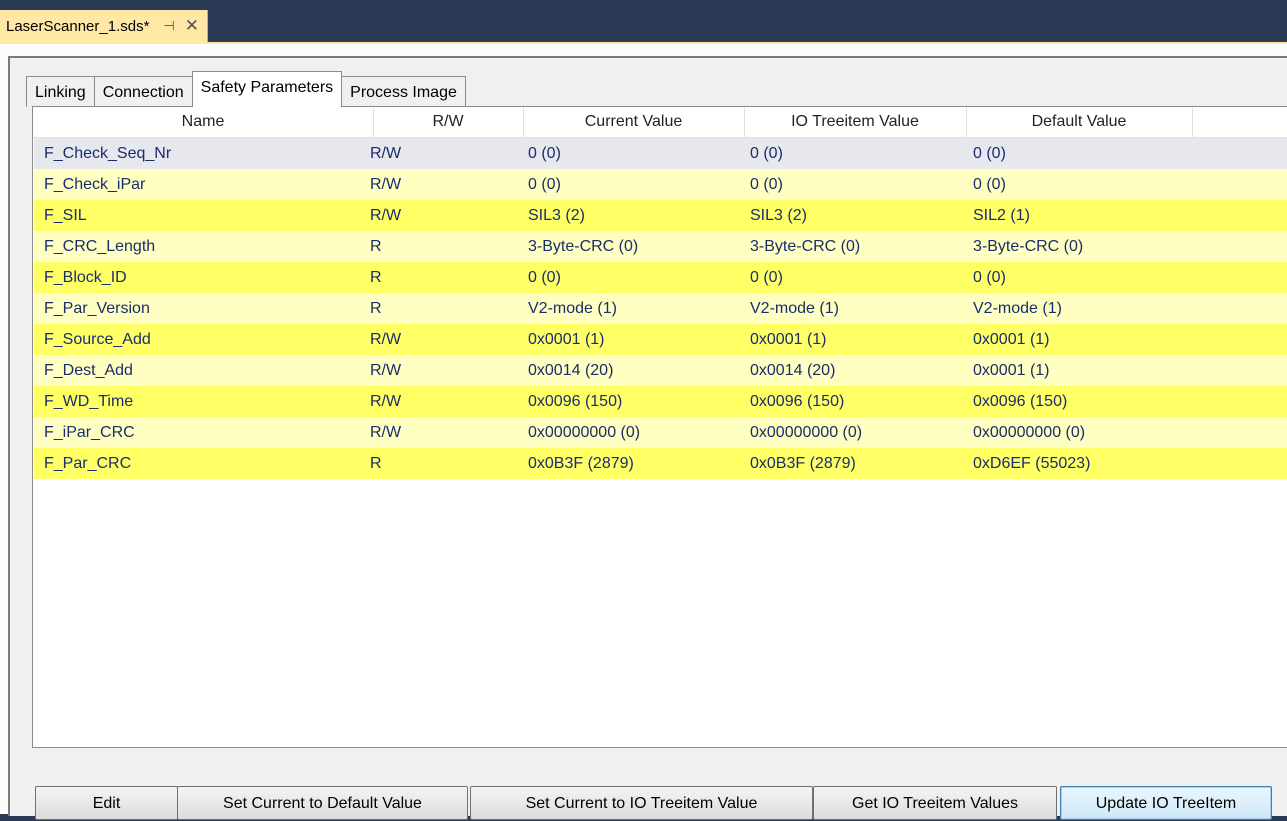  I want to click on cell-current-value: 0x0001 (1), so click(566, 339).